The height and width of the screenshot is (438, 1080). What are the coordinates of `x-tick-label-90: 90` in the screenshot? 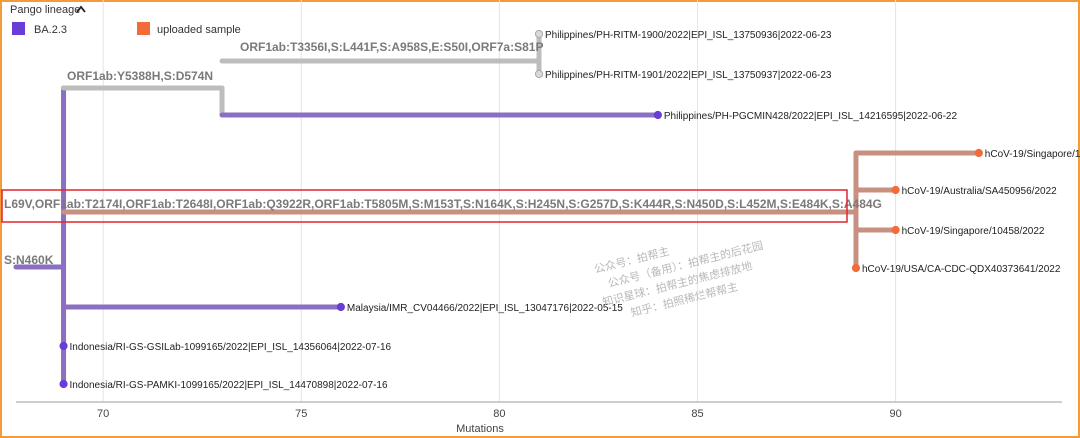 It's located at (895, 414).